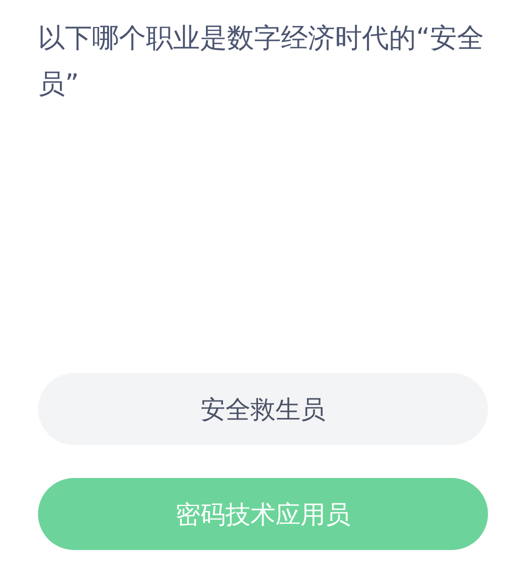 The width and height of the screenshot is (506, 561). What do you see at coordinates (261, 62) in the screenshot?
I see `question-text: 以下哪个职业是数字经济时代的“安全员”` at bounding box center [261, 62].